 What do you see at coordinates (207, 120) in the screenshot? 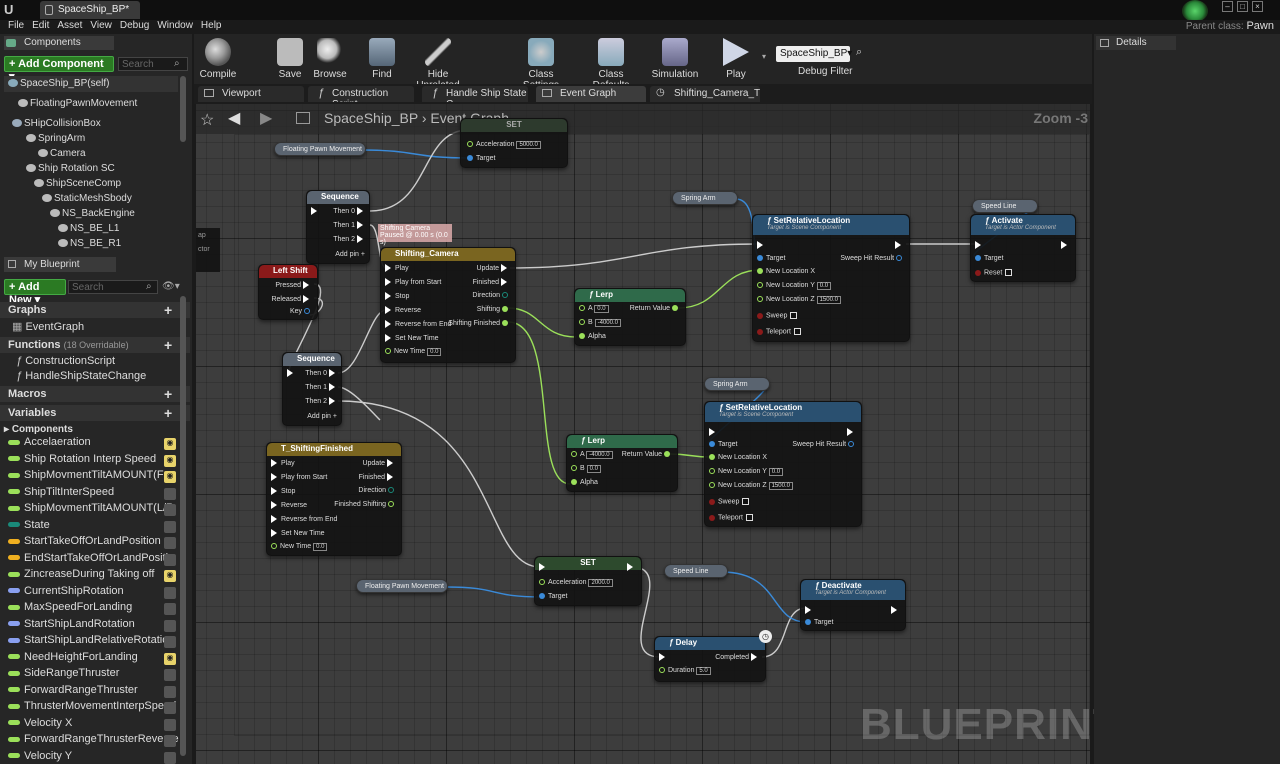
I see `favorite-star-icon: ☆` at bounding box center [207, 120].